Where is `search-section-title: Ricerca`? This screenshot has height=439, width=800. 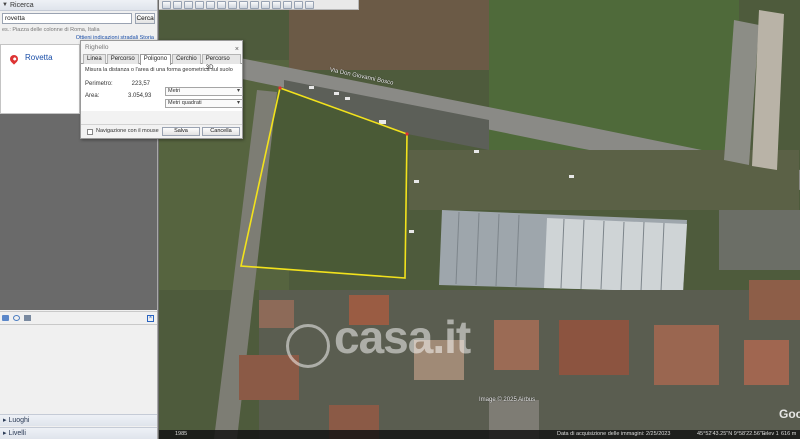 search-section-title: Ricerca is located at coordinates (21, 5).